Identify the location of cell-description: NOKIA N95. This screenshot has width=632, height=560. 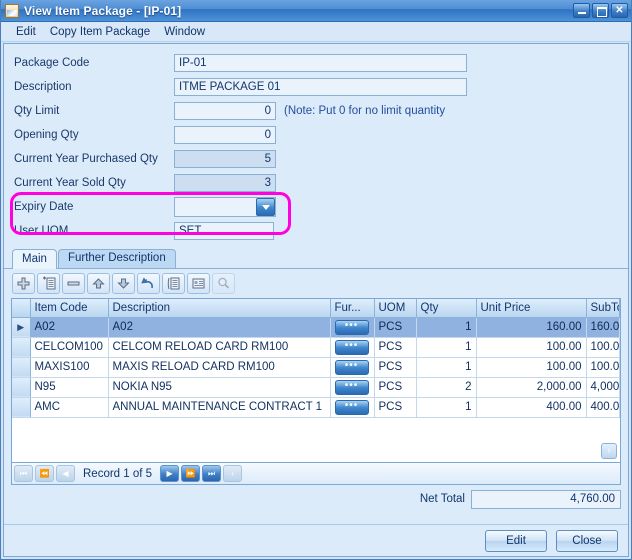
(219, 387).